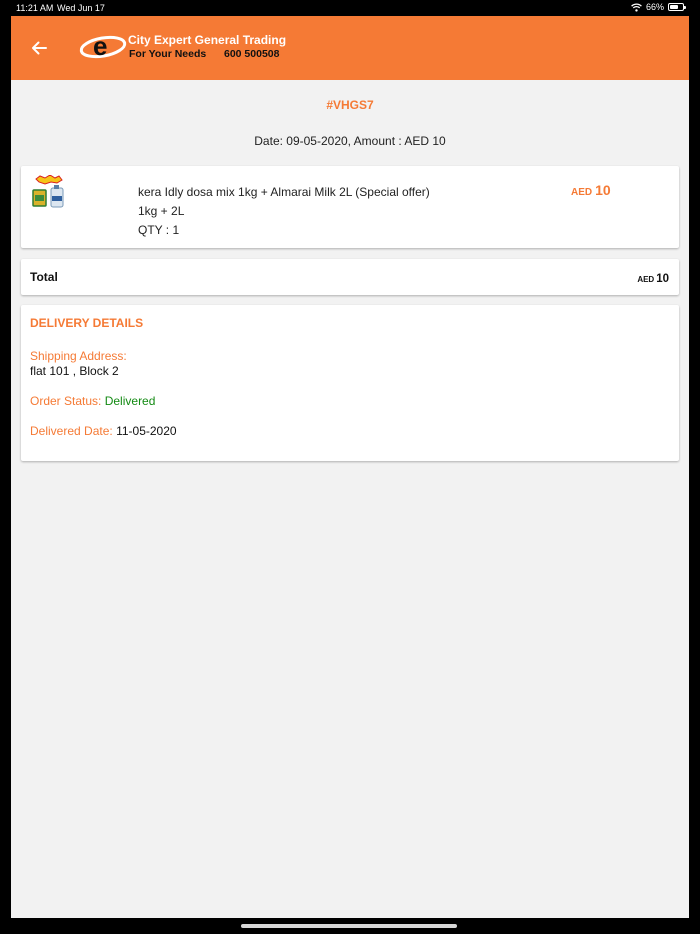 This screenshot has height=934, width=700. I want to click on product-quantity: QTY : 1, so click(159, 230).